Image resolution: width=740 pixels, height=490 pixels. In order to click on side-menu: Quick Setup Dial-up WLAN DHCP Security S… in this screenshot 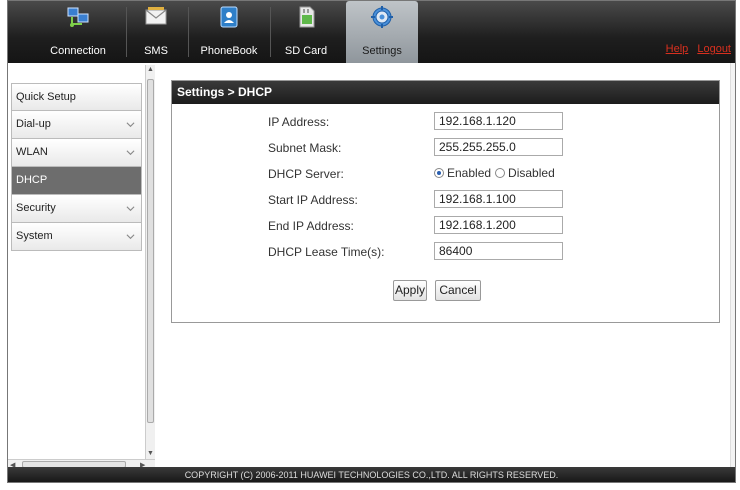, I will do `click(76, 167)`.